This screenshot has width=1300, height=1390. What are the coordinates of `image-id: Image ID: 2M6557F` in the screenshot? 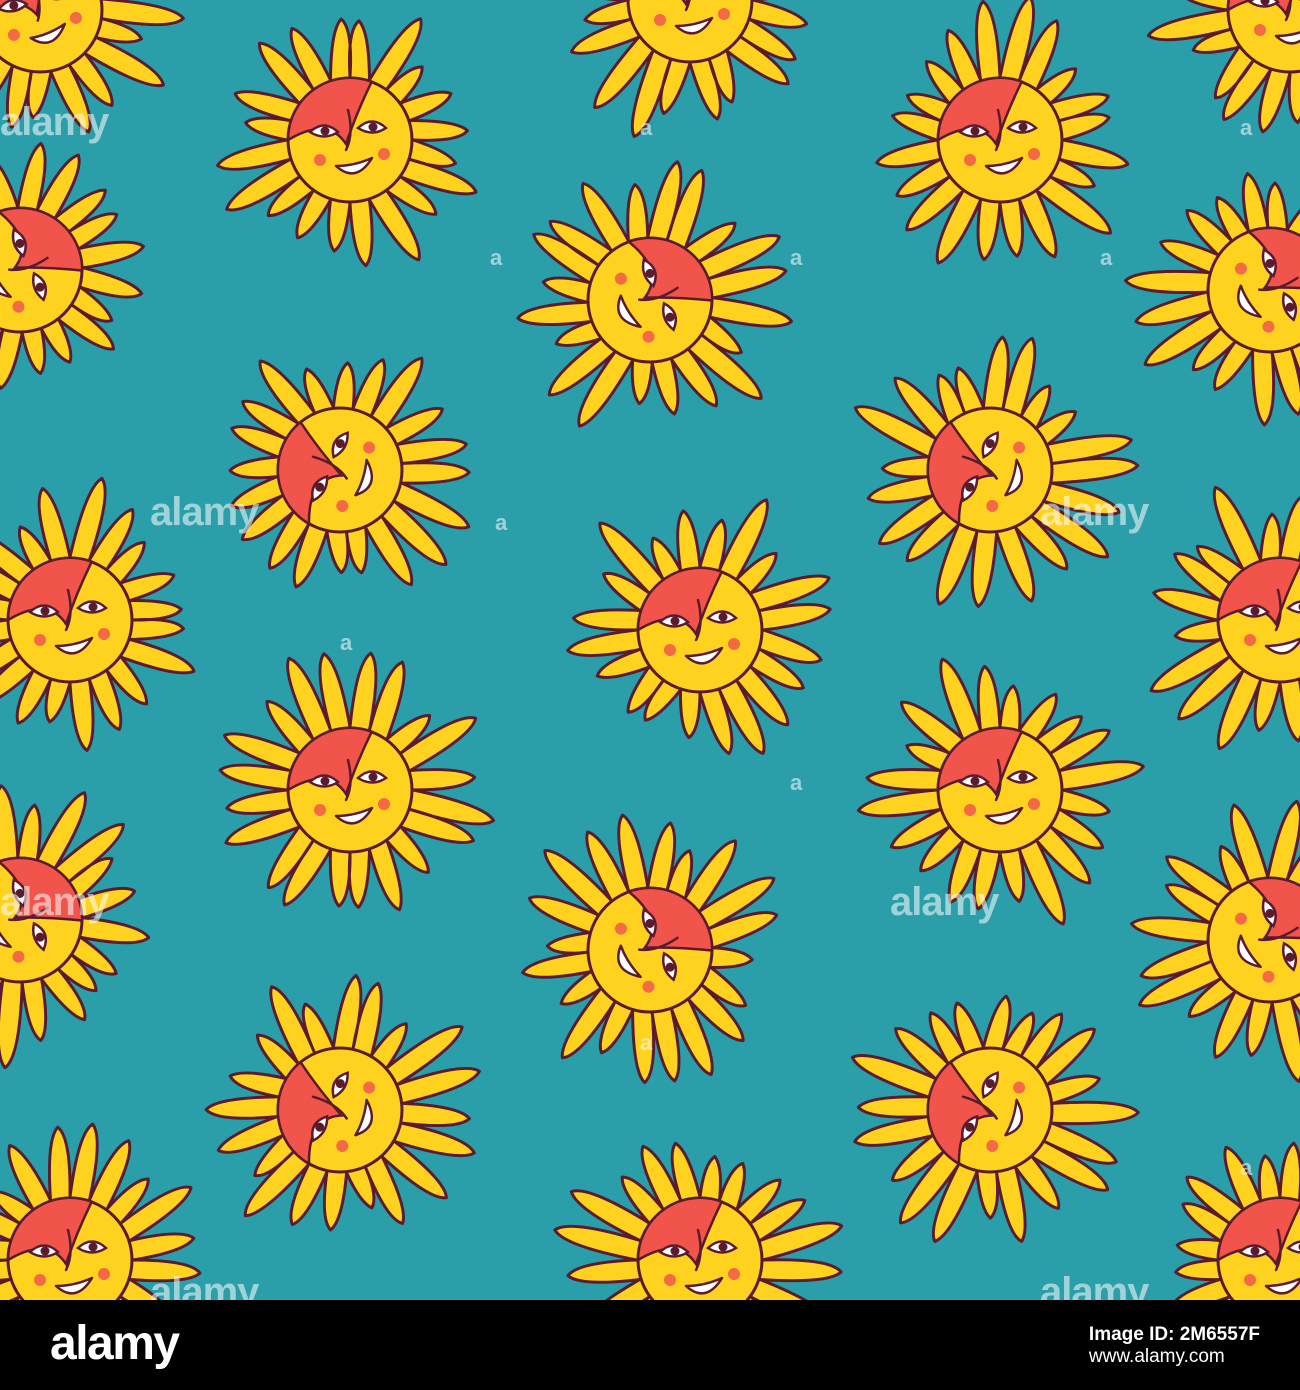 It's located at (1174, 1334).